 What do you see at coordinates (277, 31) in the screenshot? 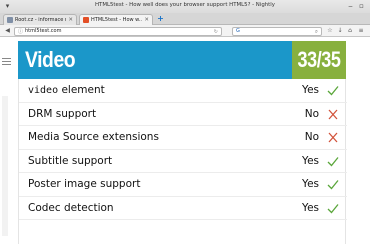
I see `search-bar: G ⌕` at bounding box center [277, 31].